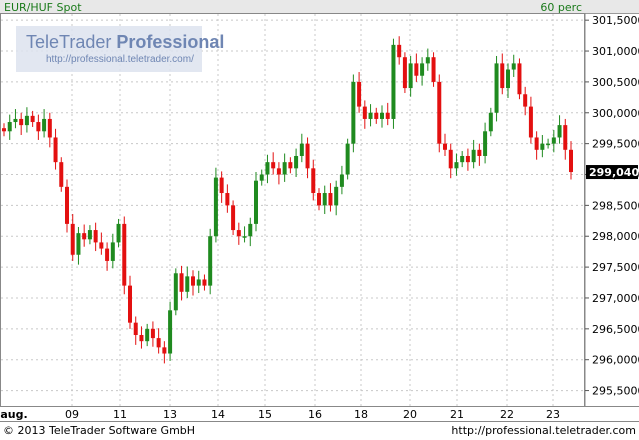 This screenshot has width=639, height=440. I want to click on y-tick-label: 295,5000, so click(615, 391).